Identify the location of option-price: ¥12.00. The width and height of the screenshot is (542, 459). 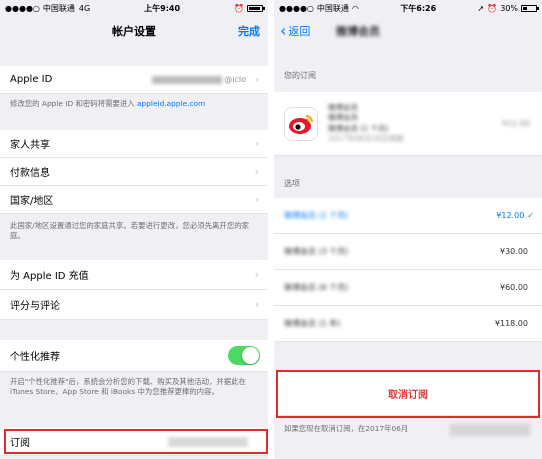
(510, 215).